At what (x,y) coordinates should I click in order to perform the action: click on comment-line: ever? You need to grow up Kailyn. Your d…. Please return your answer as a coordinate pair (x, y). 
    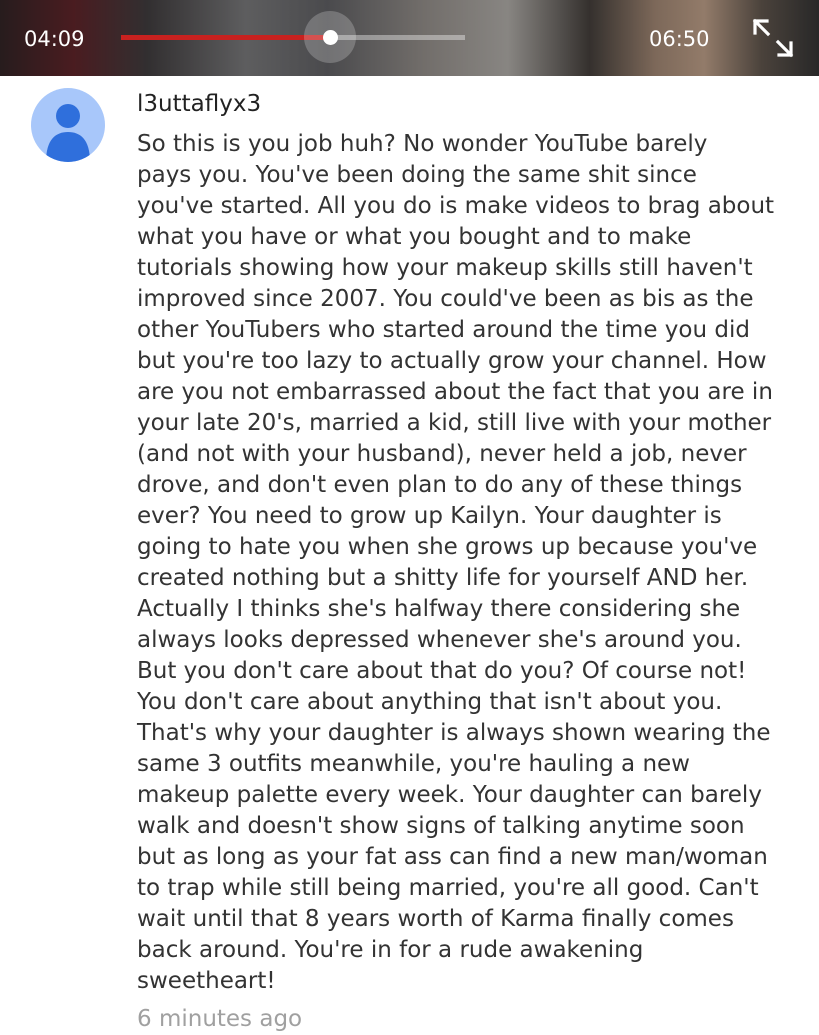
    Looking at the image, I should click on (429, 516).